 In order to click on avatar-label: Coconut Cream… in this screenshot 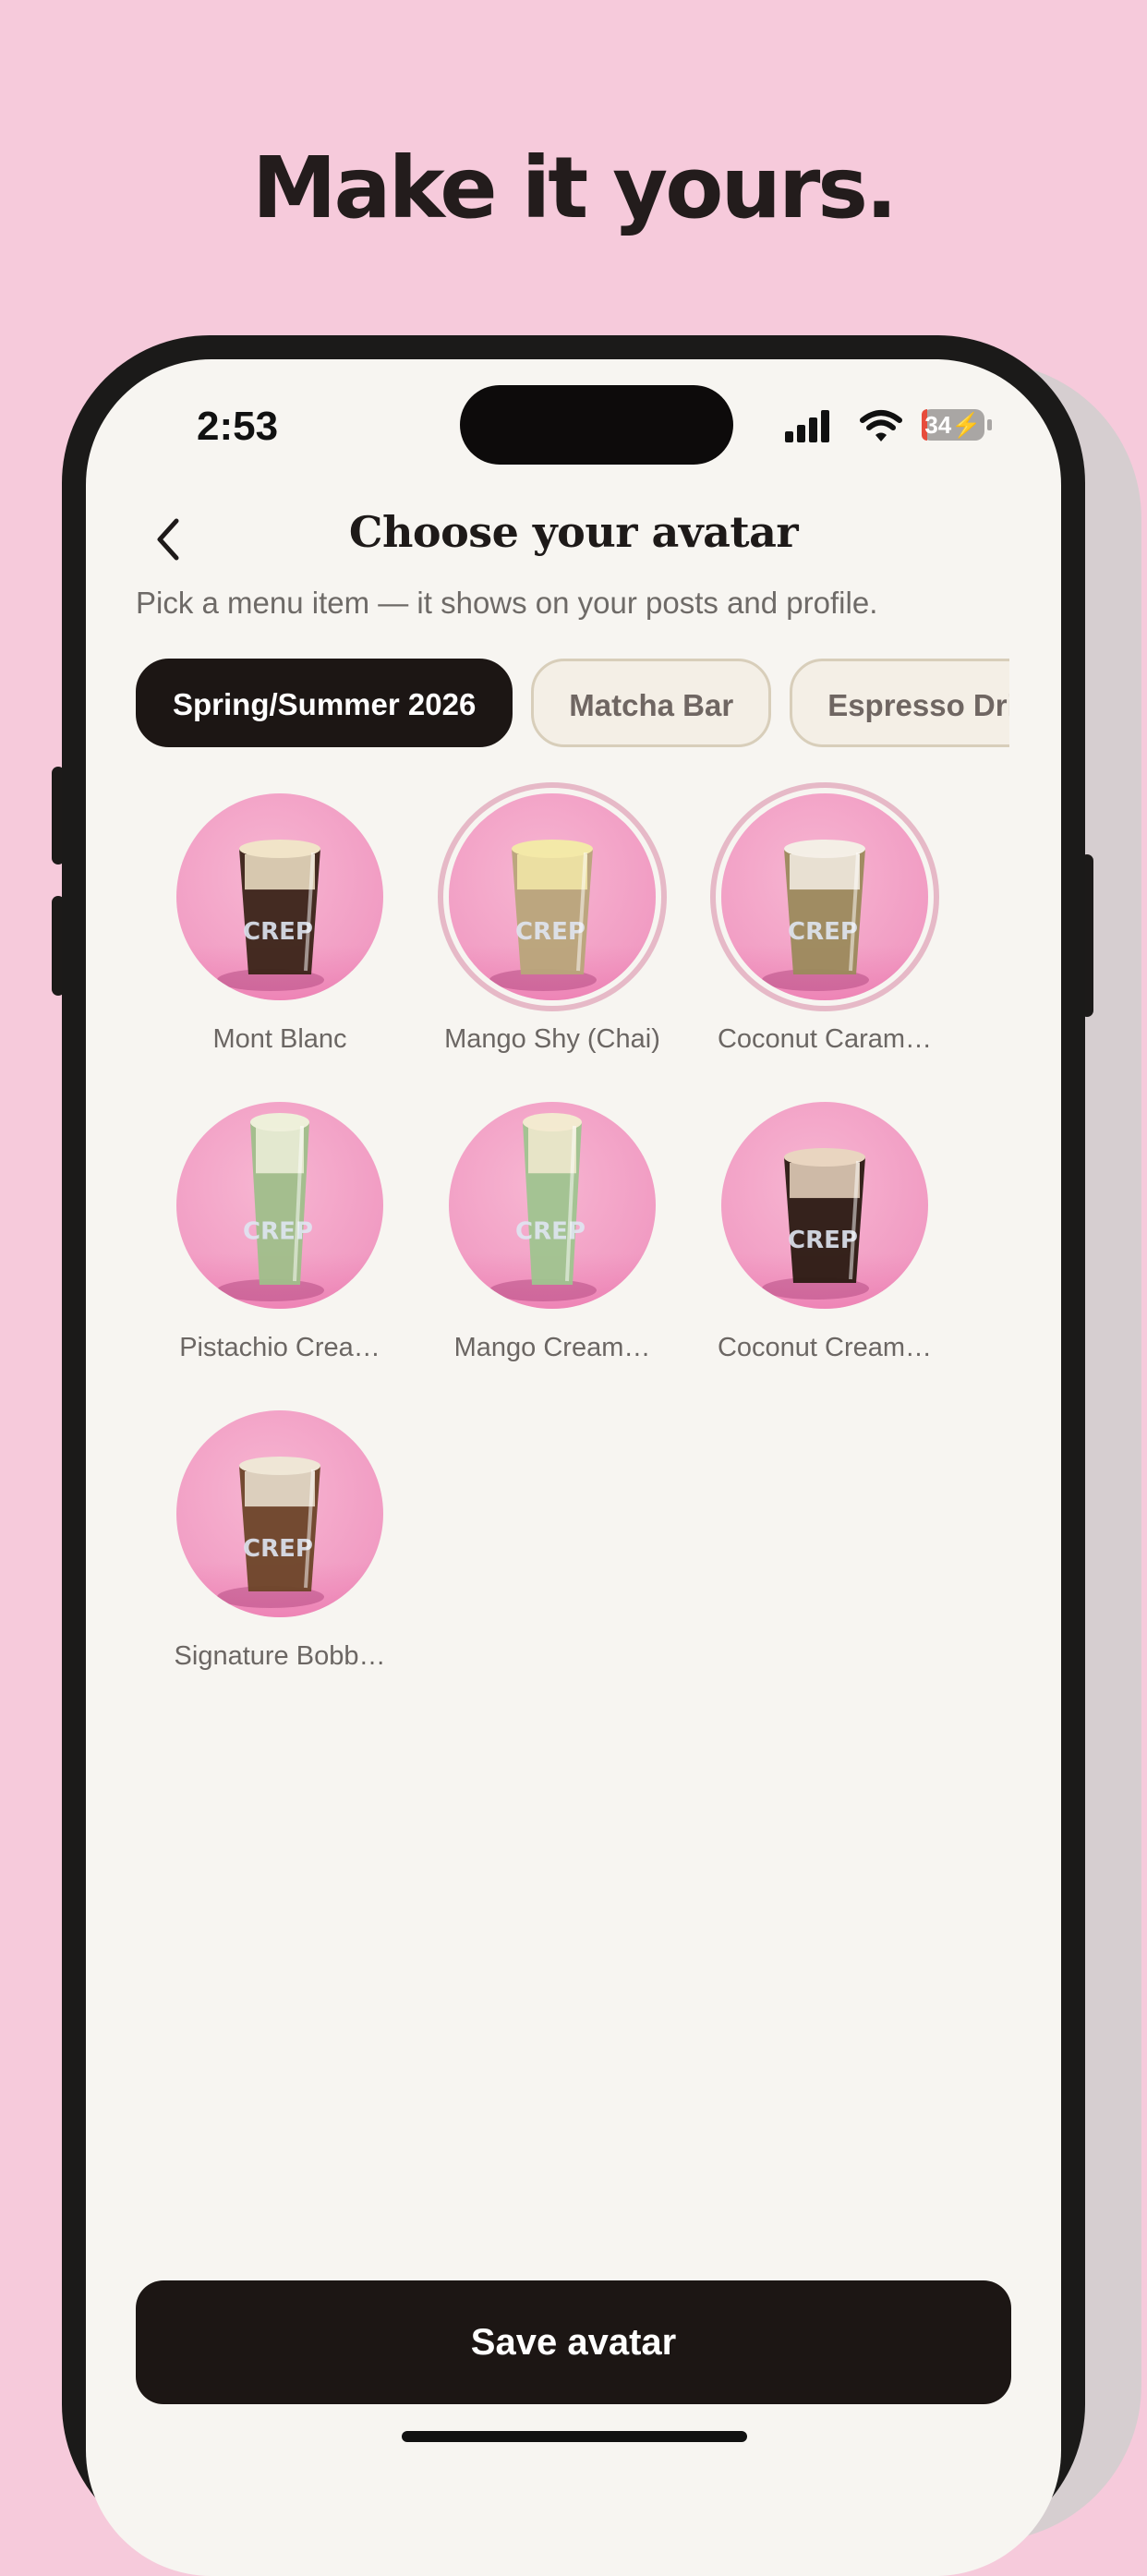, I will do `click(825, 1347)`.